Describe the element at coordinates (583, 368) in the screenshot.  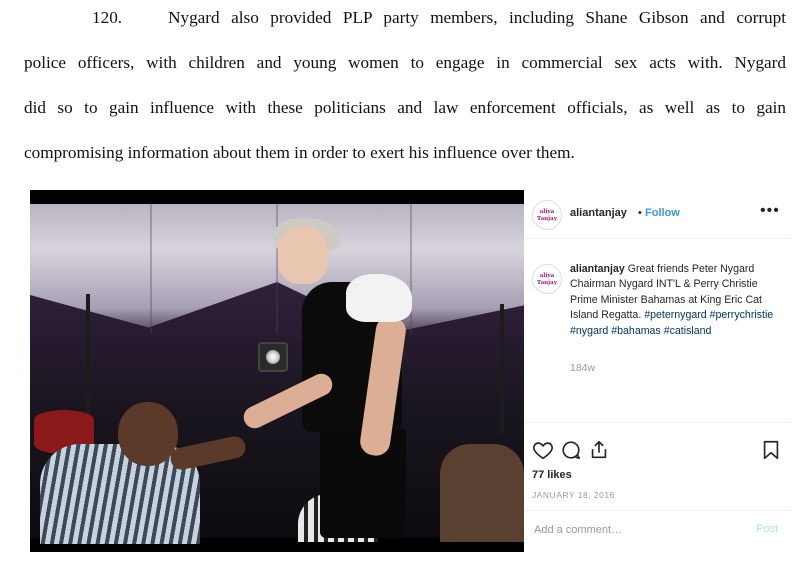
I see `caption-age: 184w` at that location.